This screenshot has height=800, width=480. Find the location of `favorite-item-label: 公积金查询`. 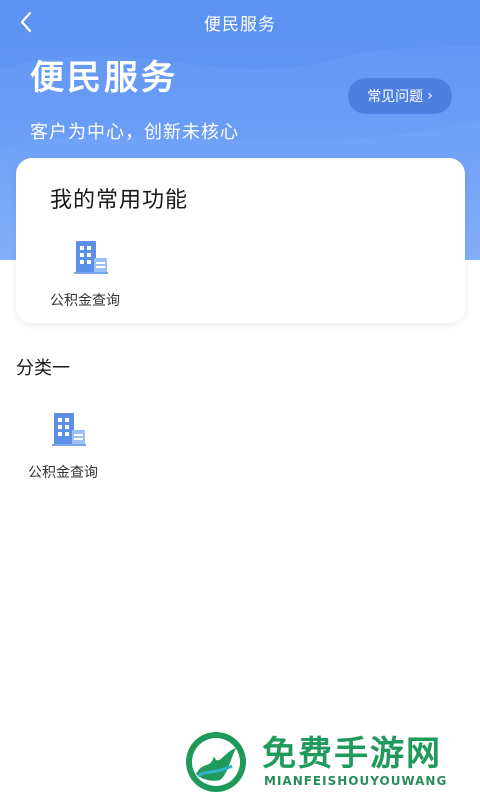

favorite-item-label: 公积金查询 is located at coordinates (85, 301).